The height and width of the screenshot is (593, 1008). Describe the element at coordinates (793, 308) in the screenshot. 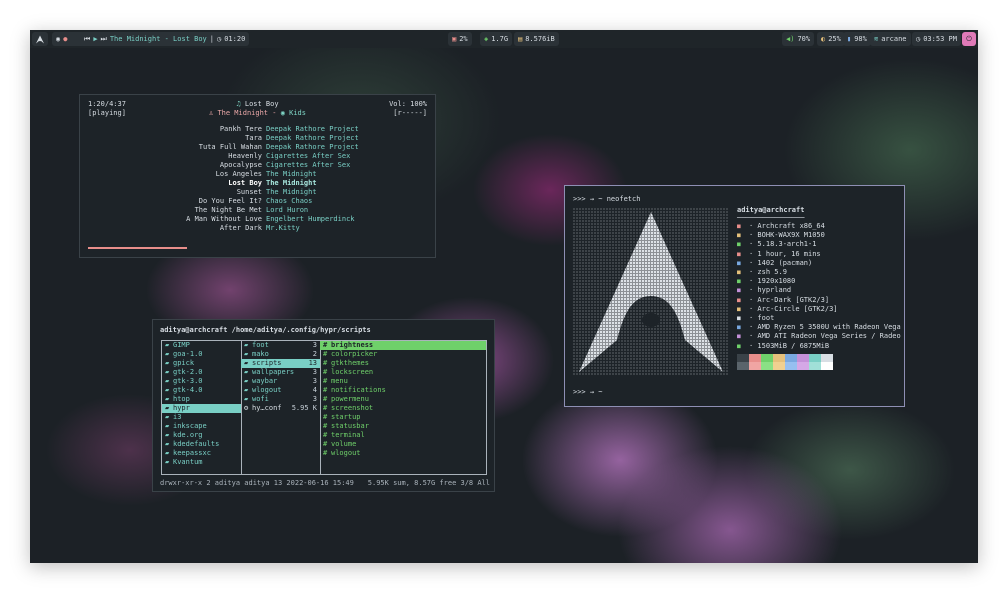

I see `sysinfo-value: · Arc-Circle [GTK2/3]` at that location.